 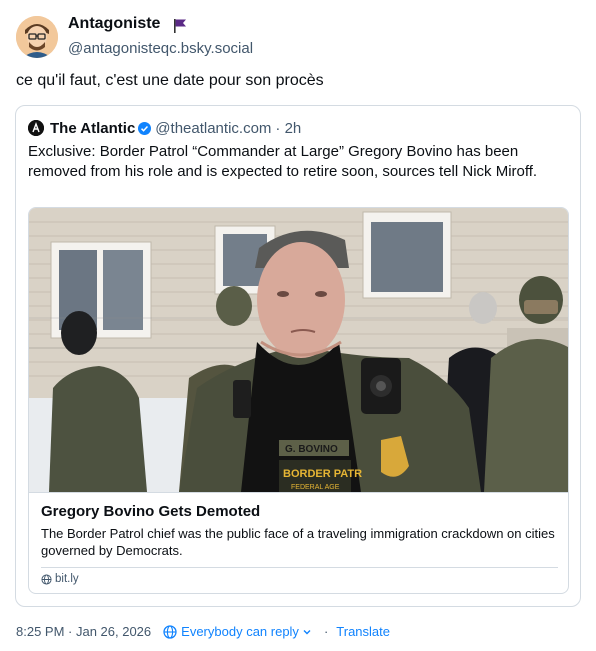 I want to click on avatar, so click(x=37, y=37).